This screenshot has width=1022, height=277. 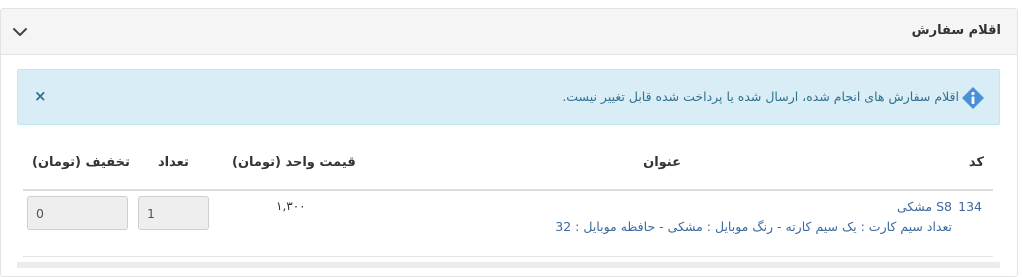 I want to click on item-unit-price: ۱,۳۰۰, so click(x=291, y=206).